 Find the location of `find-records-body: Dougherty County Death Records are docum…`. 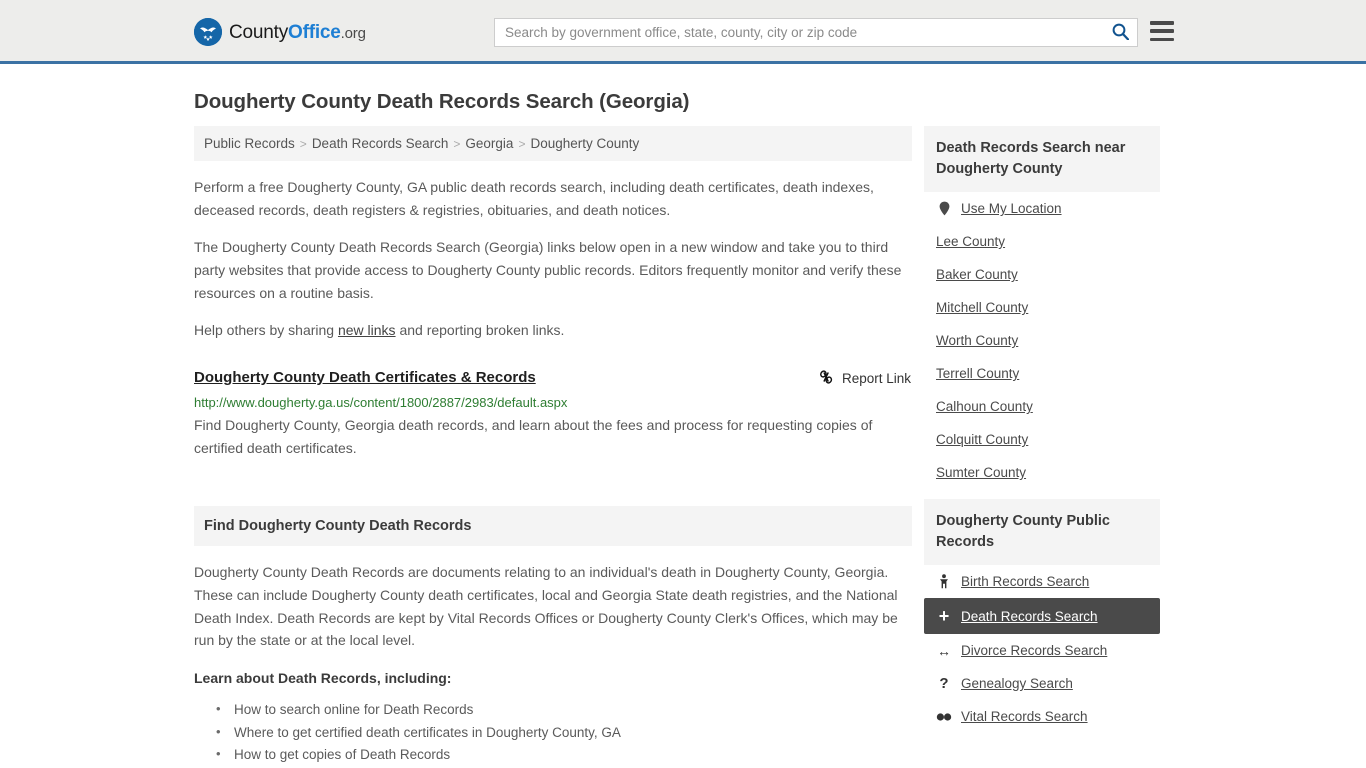

find-records-body: Dougherty County Death Records are docum… is located at coordinates (546, 606).